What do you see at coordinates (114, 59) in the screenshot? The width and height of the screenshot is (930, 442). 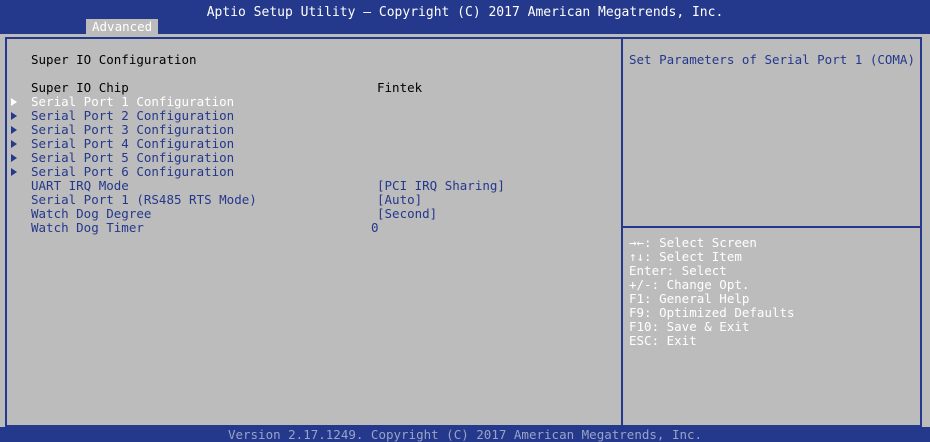 I see `page-title: Super IO Configuration` at bounding box center [114, 59].